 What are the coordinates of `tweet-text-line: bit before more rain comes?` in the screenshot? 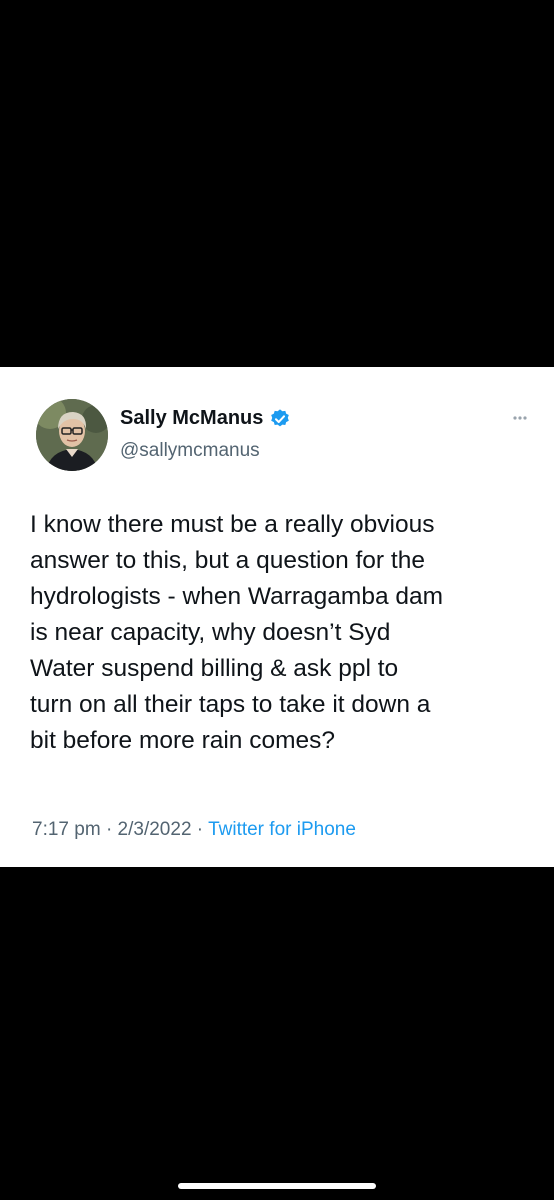 It's located at (183, 740).